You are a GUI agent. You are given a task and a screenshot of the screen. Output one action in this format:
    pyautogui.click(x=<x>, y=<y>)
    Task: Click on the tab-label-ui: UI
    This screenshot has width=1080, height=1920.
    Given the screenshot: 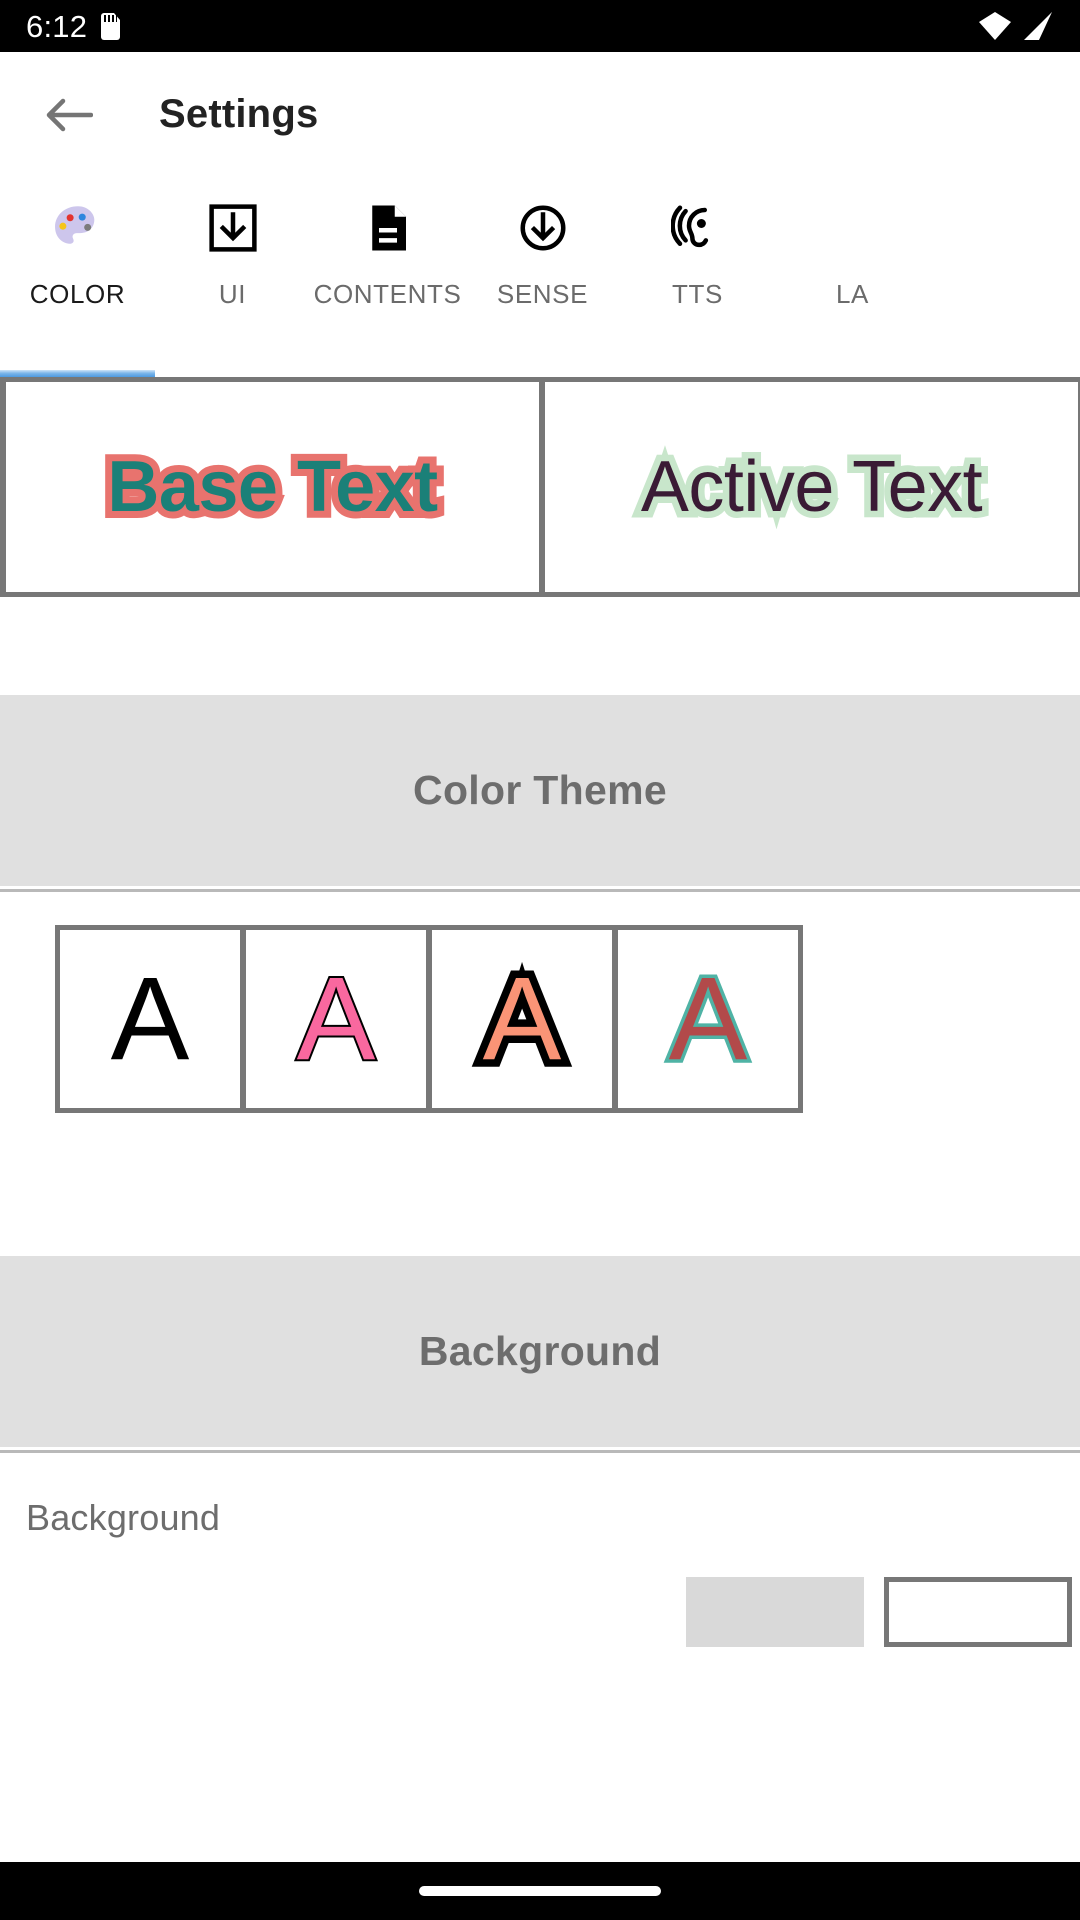 What is the action you would take?
    pyautogui.click(x=232, y=294)
    